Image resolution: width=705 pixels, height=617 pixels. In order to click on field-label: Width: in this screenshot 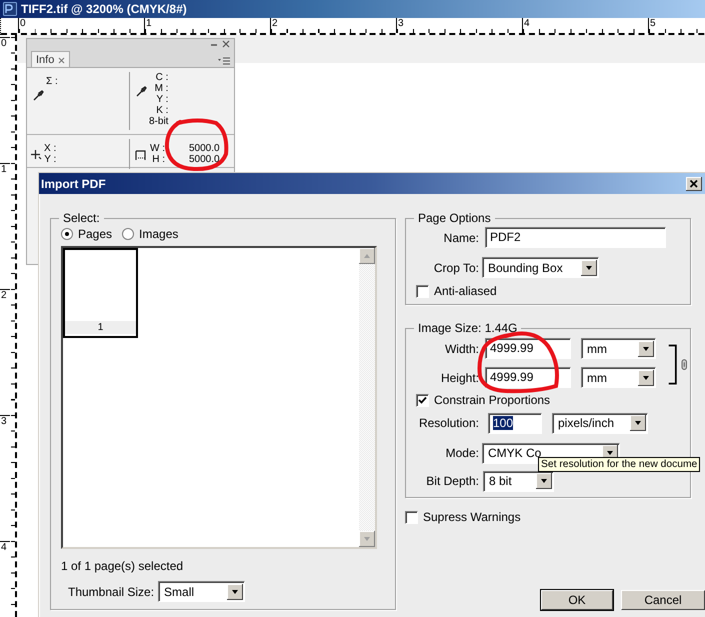, I will do `click(461, 349)`.